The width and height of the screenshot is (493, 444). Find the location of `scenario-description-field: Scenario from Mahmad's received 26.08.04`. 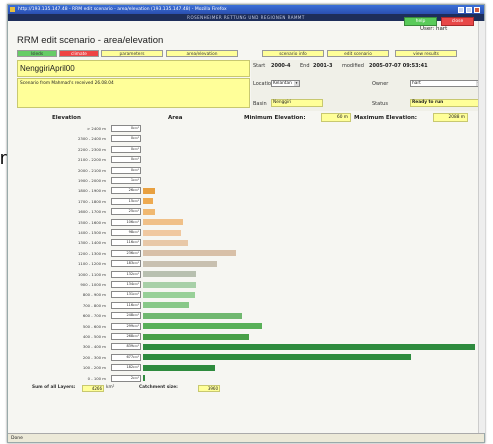

scenario-description-field: Scenario from Mahmad's received 26.08.04 is located at coordinates (133, 93).